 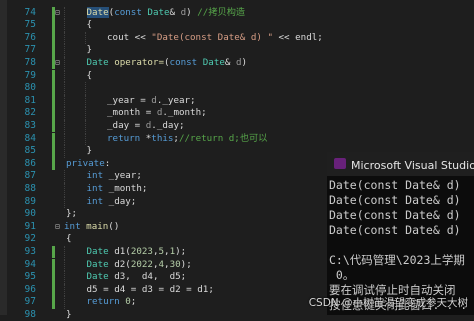 What do you see at coordinates (120, 289) in the screenshot?
I see `code-token: d4` at bounding box center [120, 289].